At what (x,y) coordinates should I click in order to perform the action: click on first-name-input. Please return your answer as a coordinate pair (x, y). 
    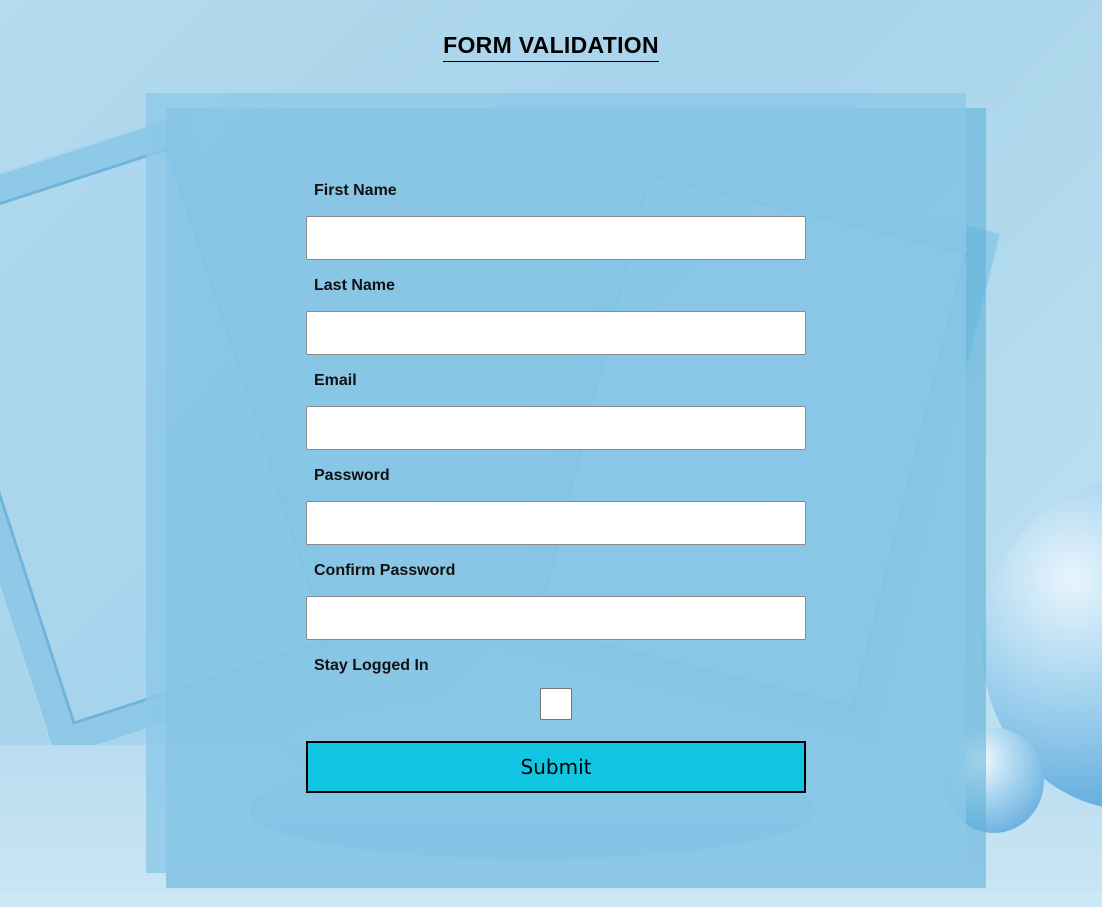
    Looking at the image, I should click on (556, 238).